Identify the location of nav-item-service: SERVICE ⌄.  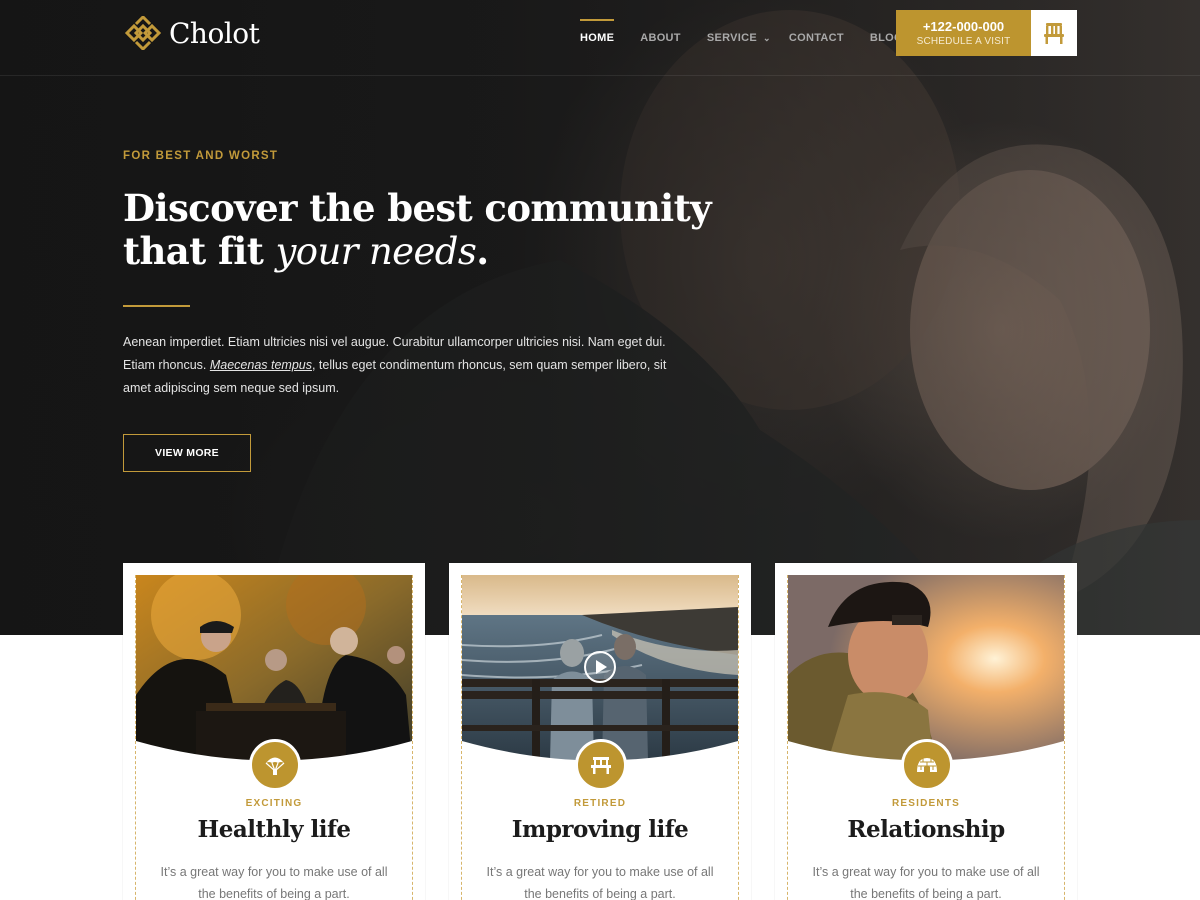
(739, 38).